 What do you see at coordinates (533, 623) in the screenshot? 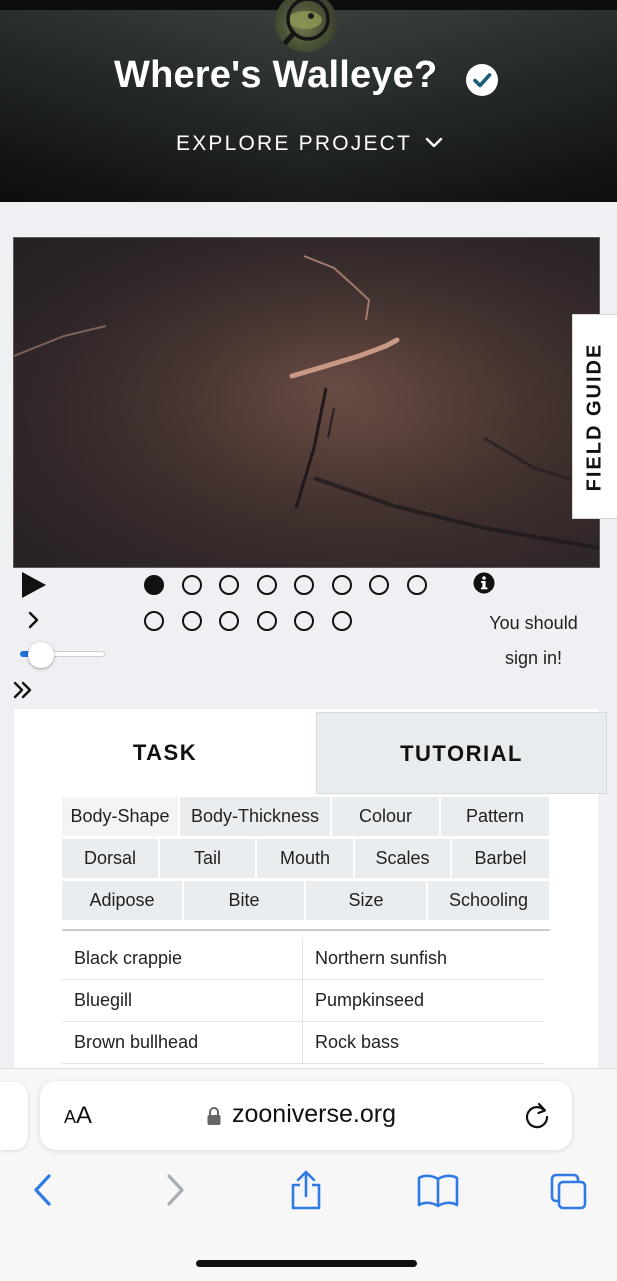
I see `sign-in-line1: You should` at bounding box center [533, 623].